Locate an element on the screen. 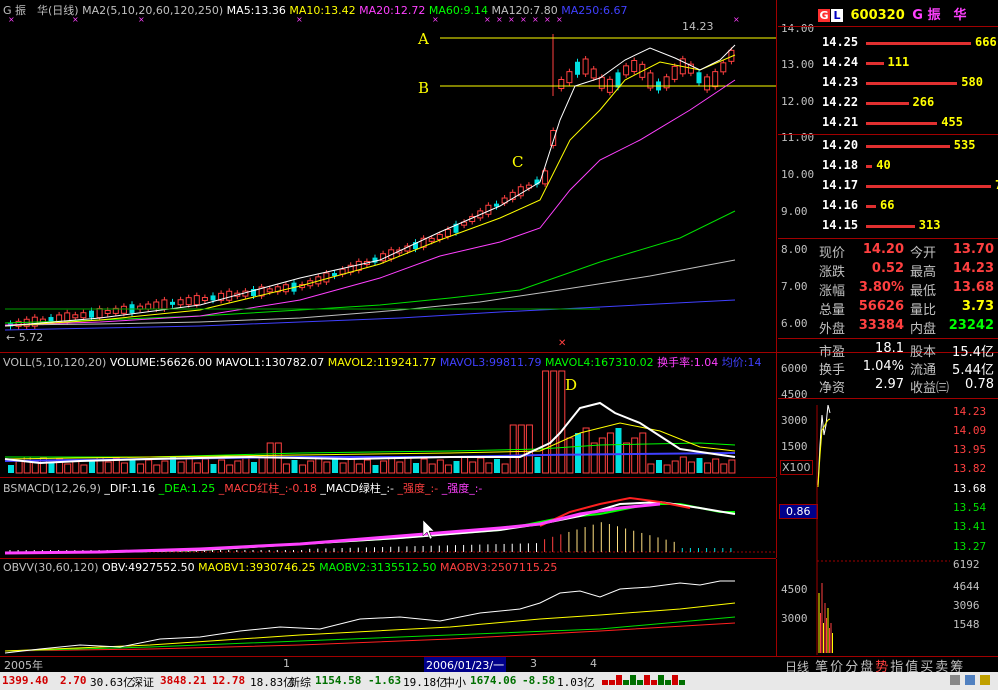 The height and width of the screenshot is (690, 998). stat-value: 3.73 is located at coordinates (977, 306).